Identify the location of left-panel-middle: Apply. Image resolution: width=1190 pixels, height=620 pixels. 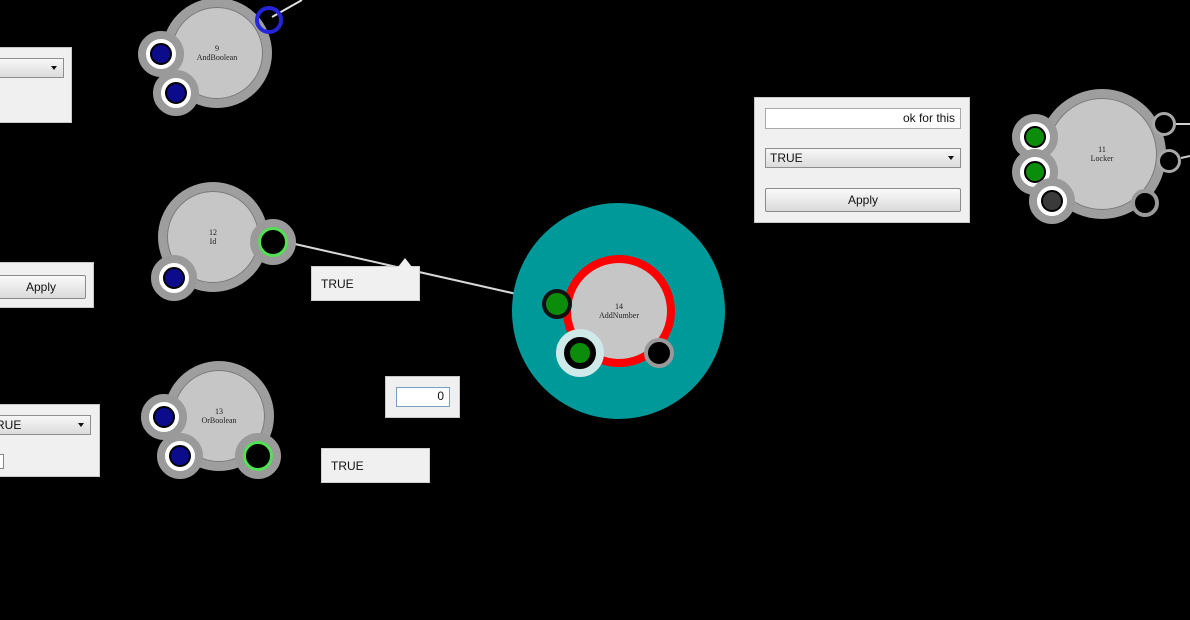
(47, 285).